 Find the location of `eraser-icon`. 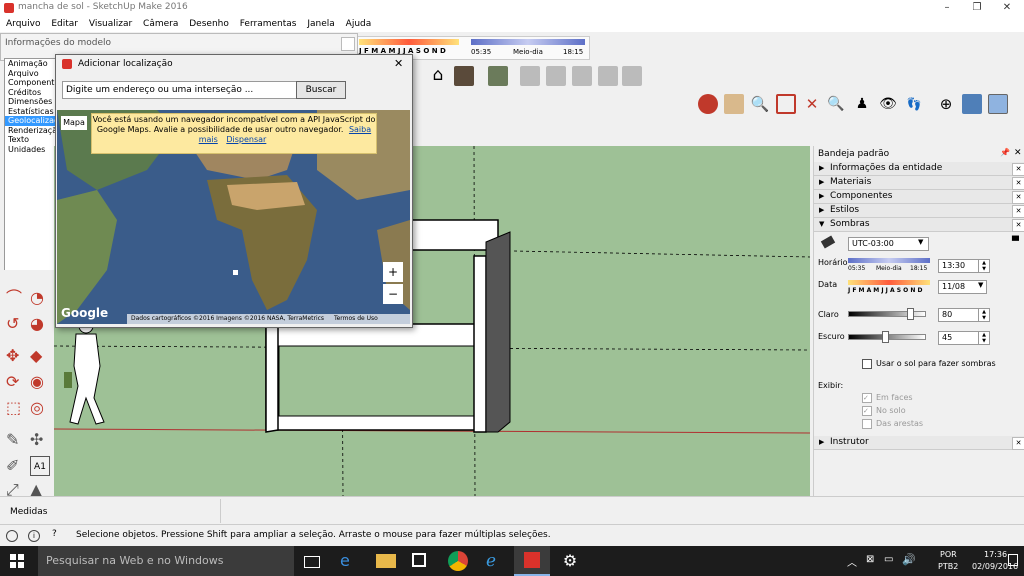

eraser-icon is located at coordinates (828, 242).